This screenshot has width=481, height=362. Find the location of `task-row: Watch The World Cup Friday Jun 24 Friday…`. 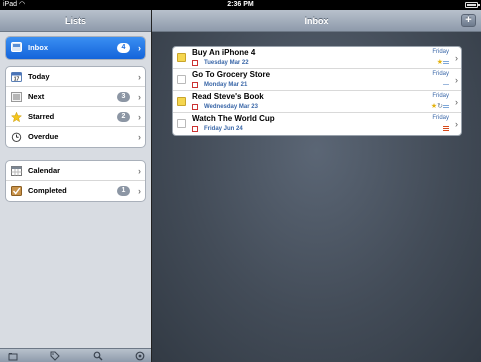

task-row: Watch The World Cup Friday Jun 24 Friday… is located at coordinates (317, 124).